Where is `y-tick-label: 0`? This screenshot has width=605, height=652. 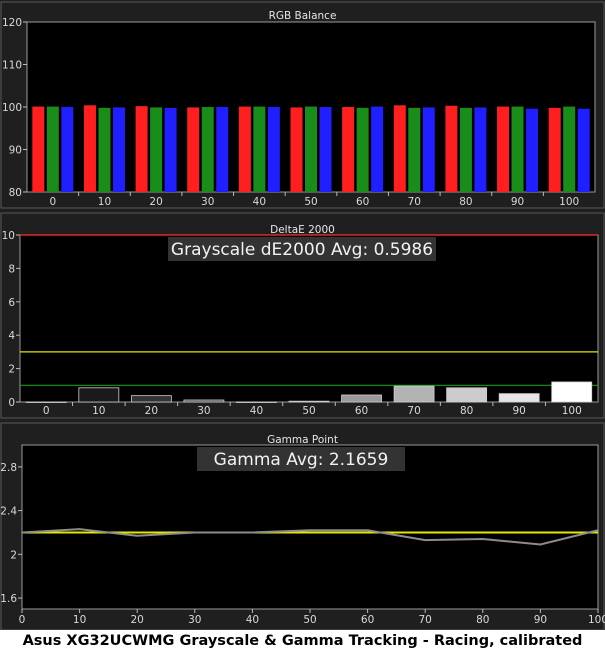 y-tick-label: 0 is located at coordinates (11, 403).